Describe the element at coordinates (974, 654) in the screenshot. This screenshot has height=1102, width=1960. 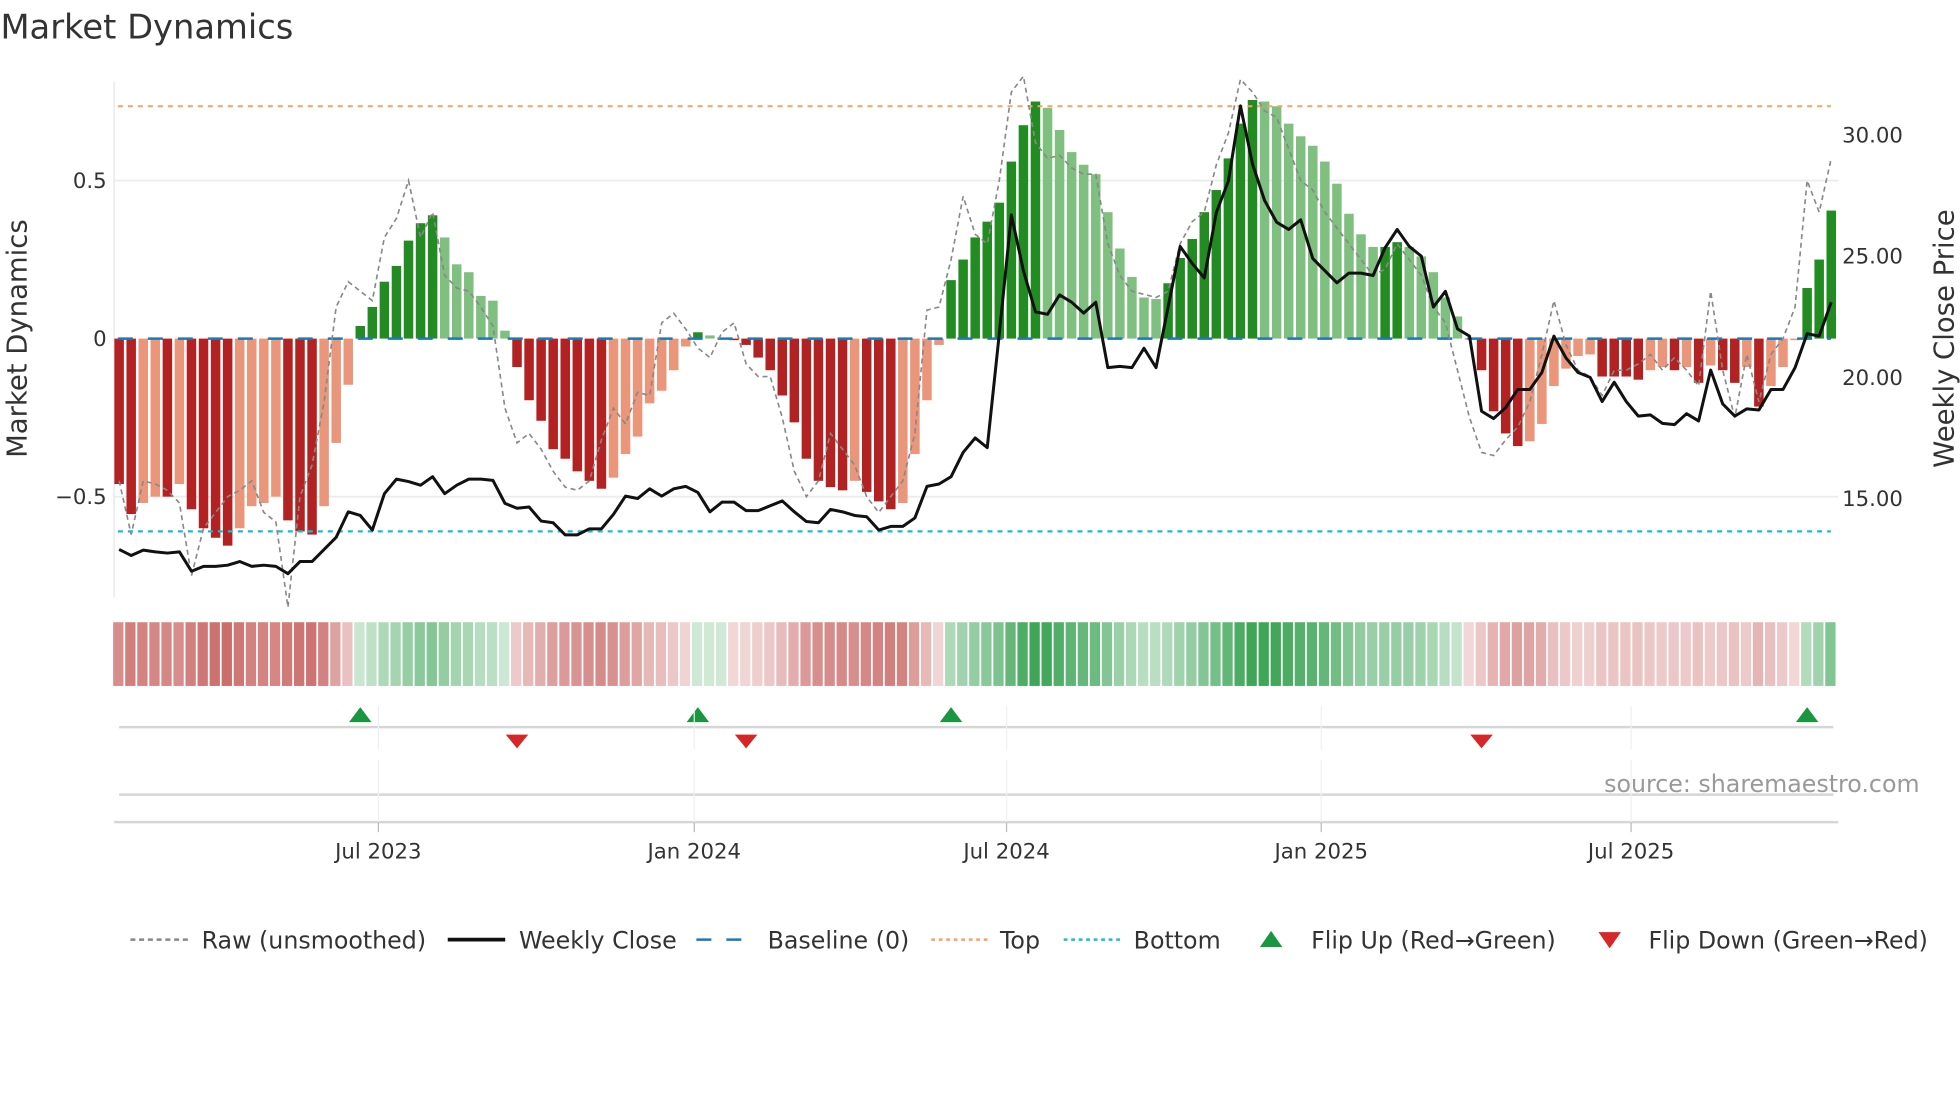
I see `regime-strip` at that location.